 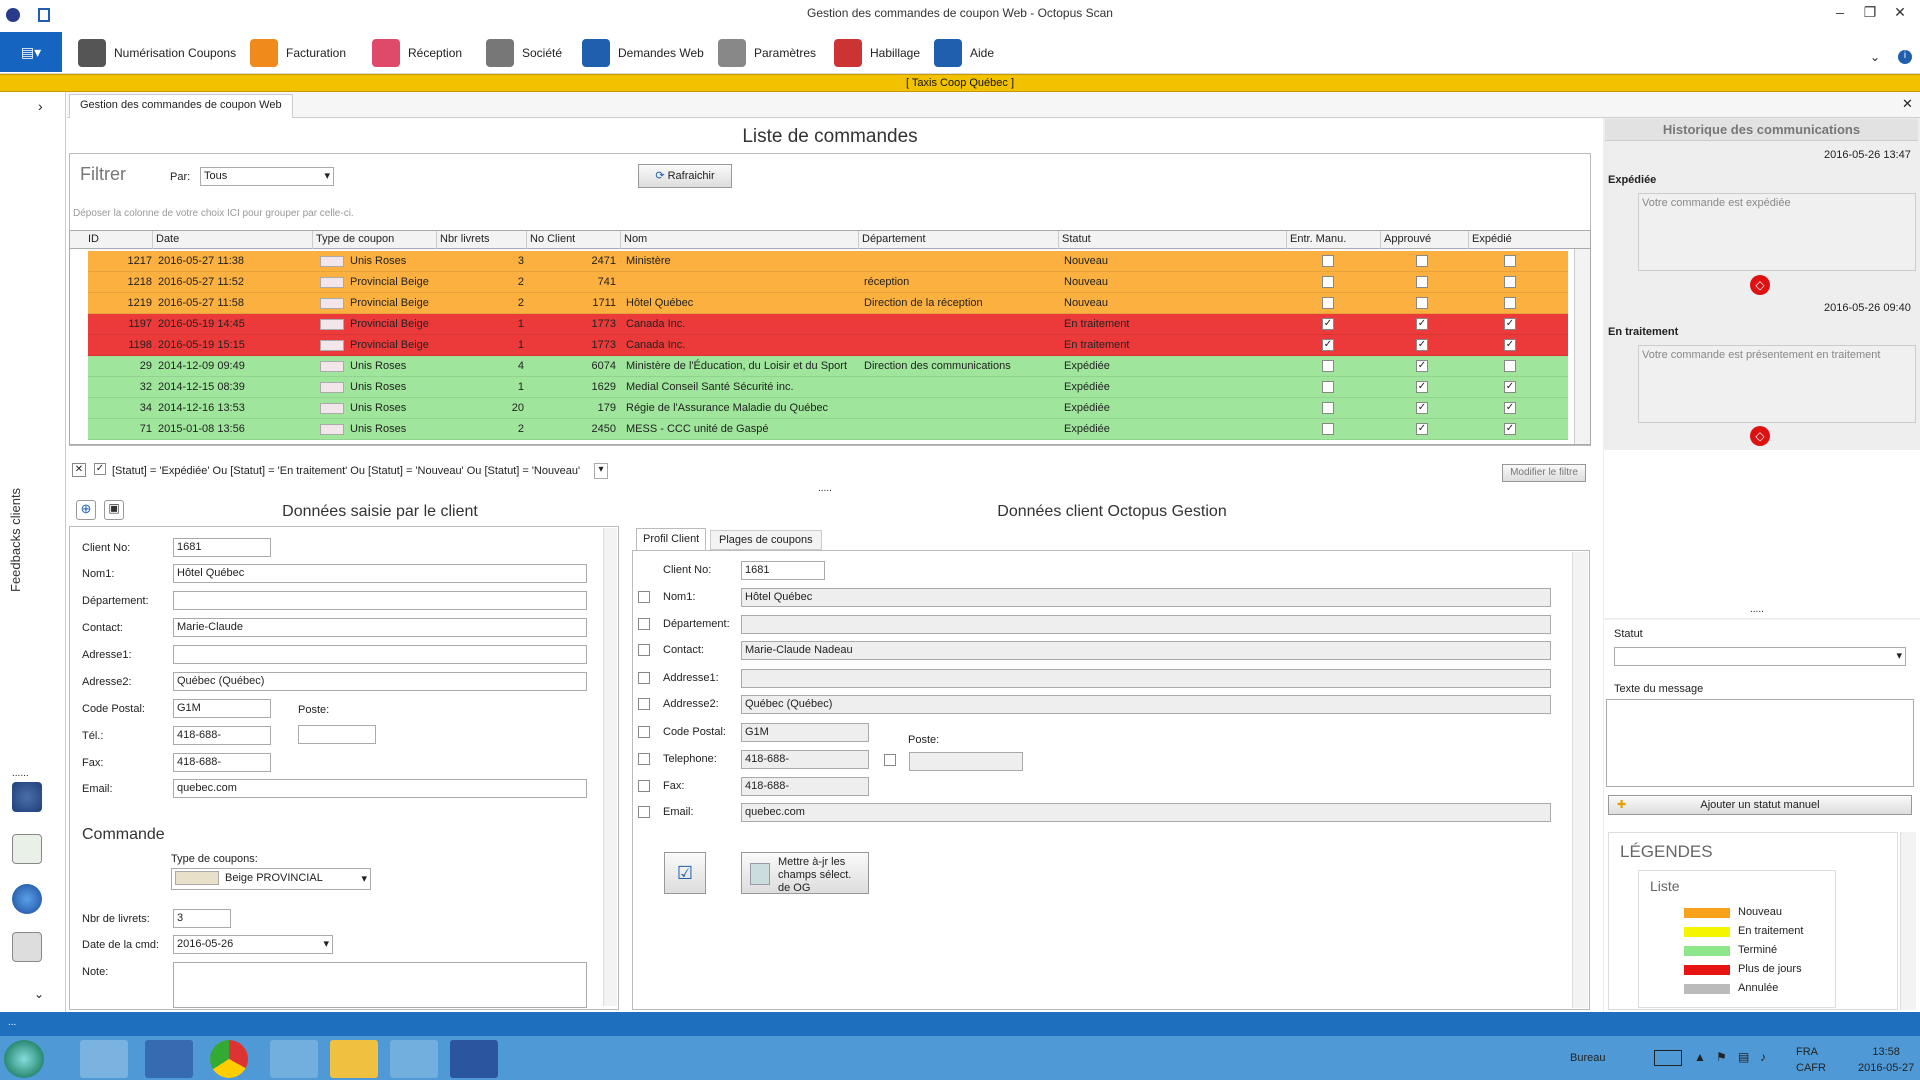 I want to click on column-header: Département, so click(x=894, y=239).